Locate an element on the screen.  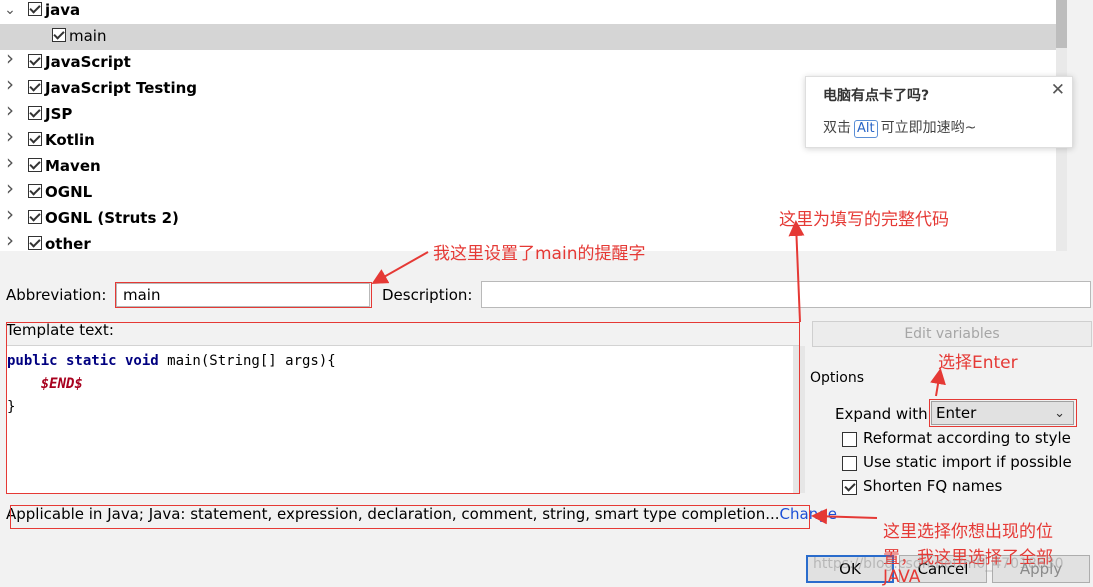
expand-annotation: 选择Enter is located at coordinates (978, 363).